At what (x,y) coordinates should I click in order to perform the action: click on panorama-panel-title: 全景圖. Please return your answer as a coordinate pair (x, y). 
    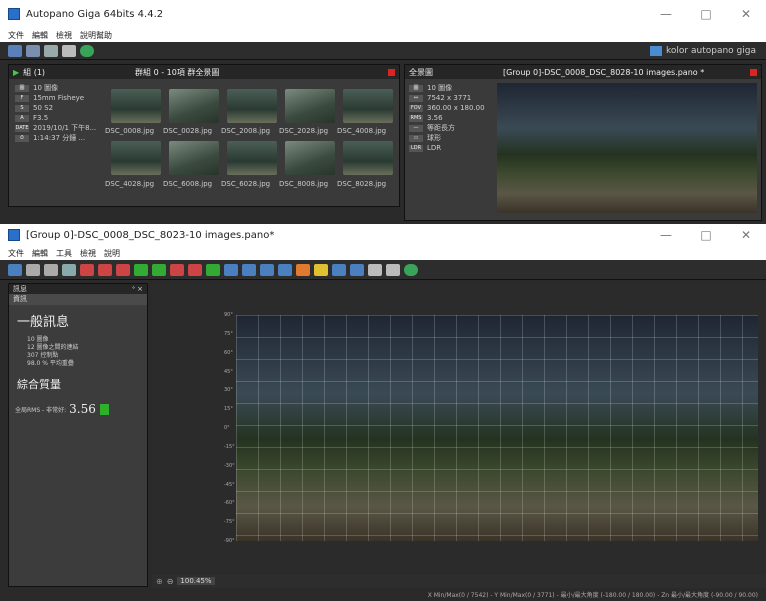
    Looking at the image, I should click on (421, 72).